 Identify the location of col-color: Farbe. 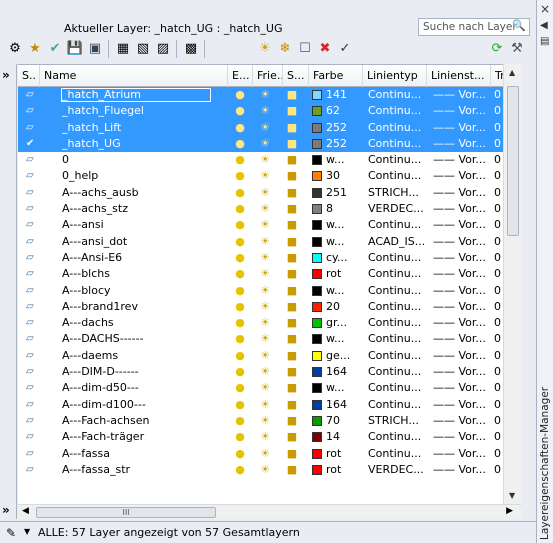
(336, 76).